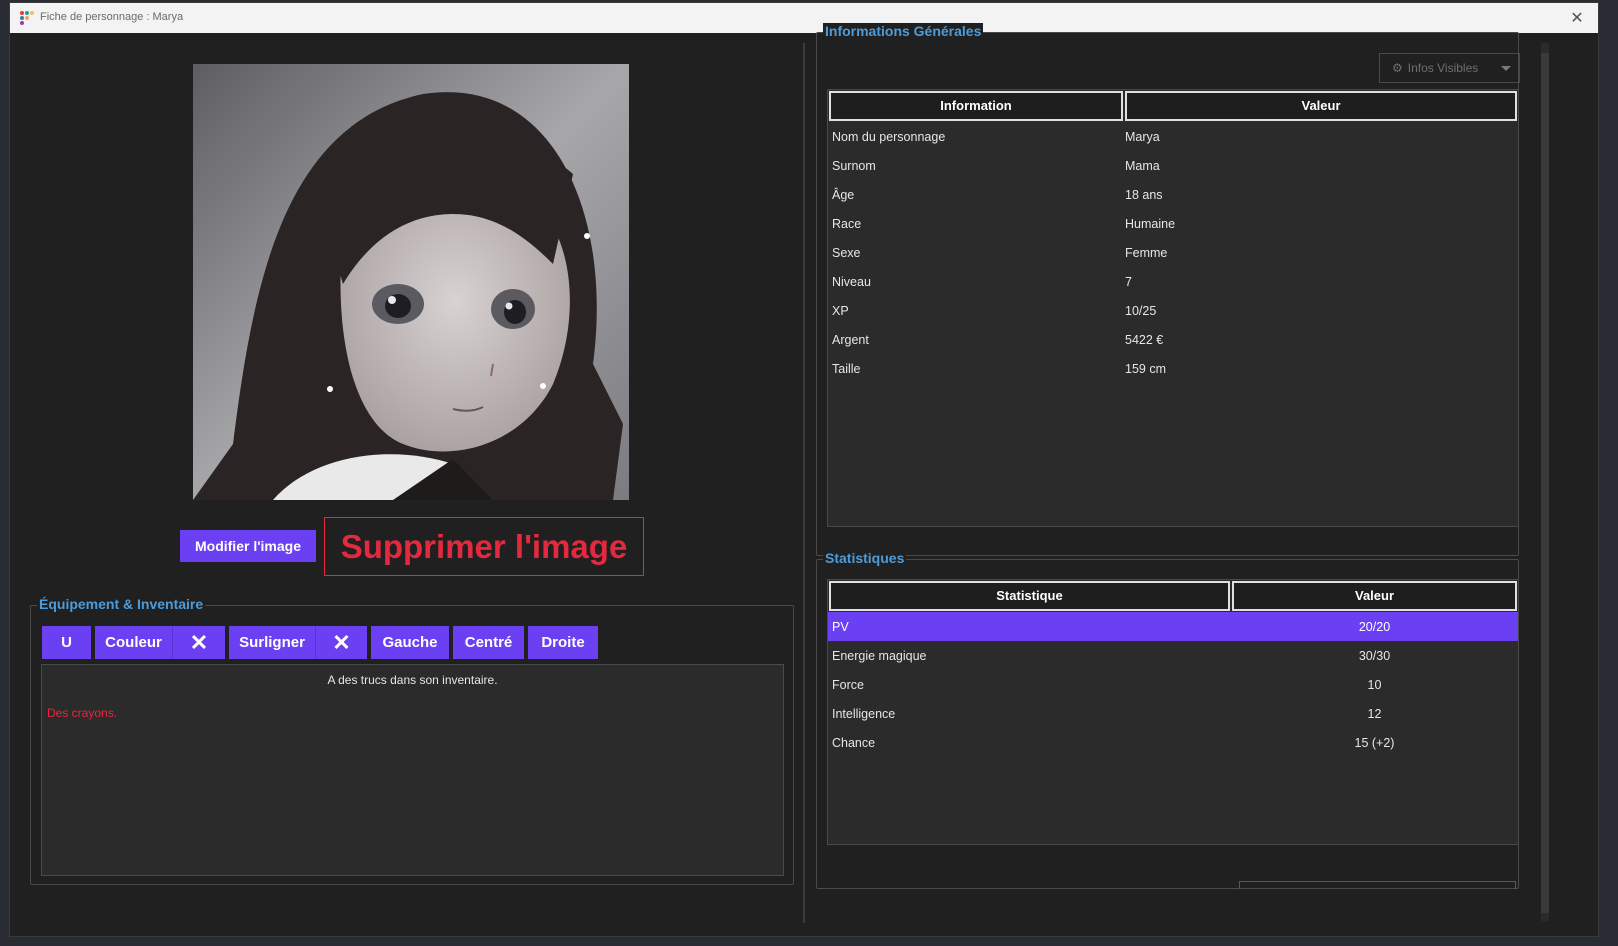  What do you see at coordinates (848, 684) in the screenshot?
I see `cell-label: Force` at bounding box center [848, 684].